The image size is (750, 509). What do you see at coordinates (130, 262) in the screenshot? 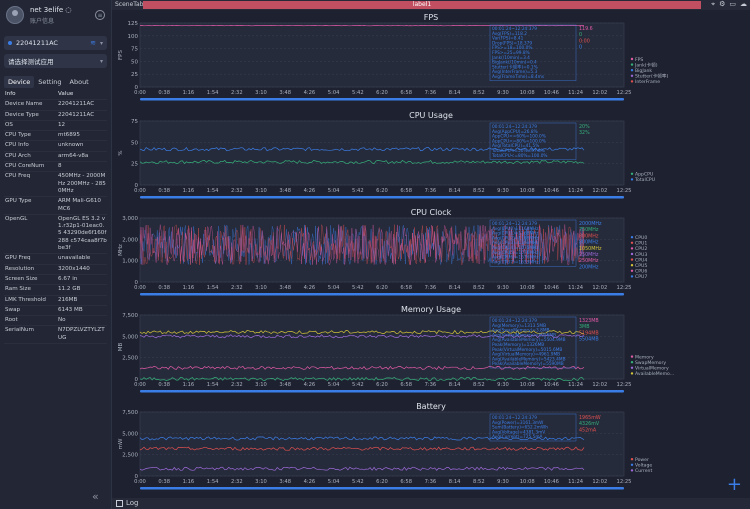
I see `y-tick-label: 1,000` at bounding box center [130, 262].